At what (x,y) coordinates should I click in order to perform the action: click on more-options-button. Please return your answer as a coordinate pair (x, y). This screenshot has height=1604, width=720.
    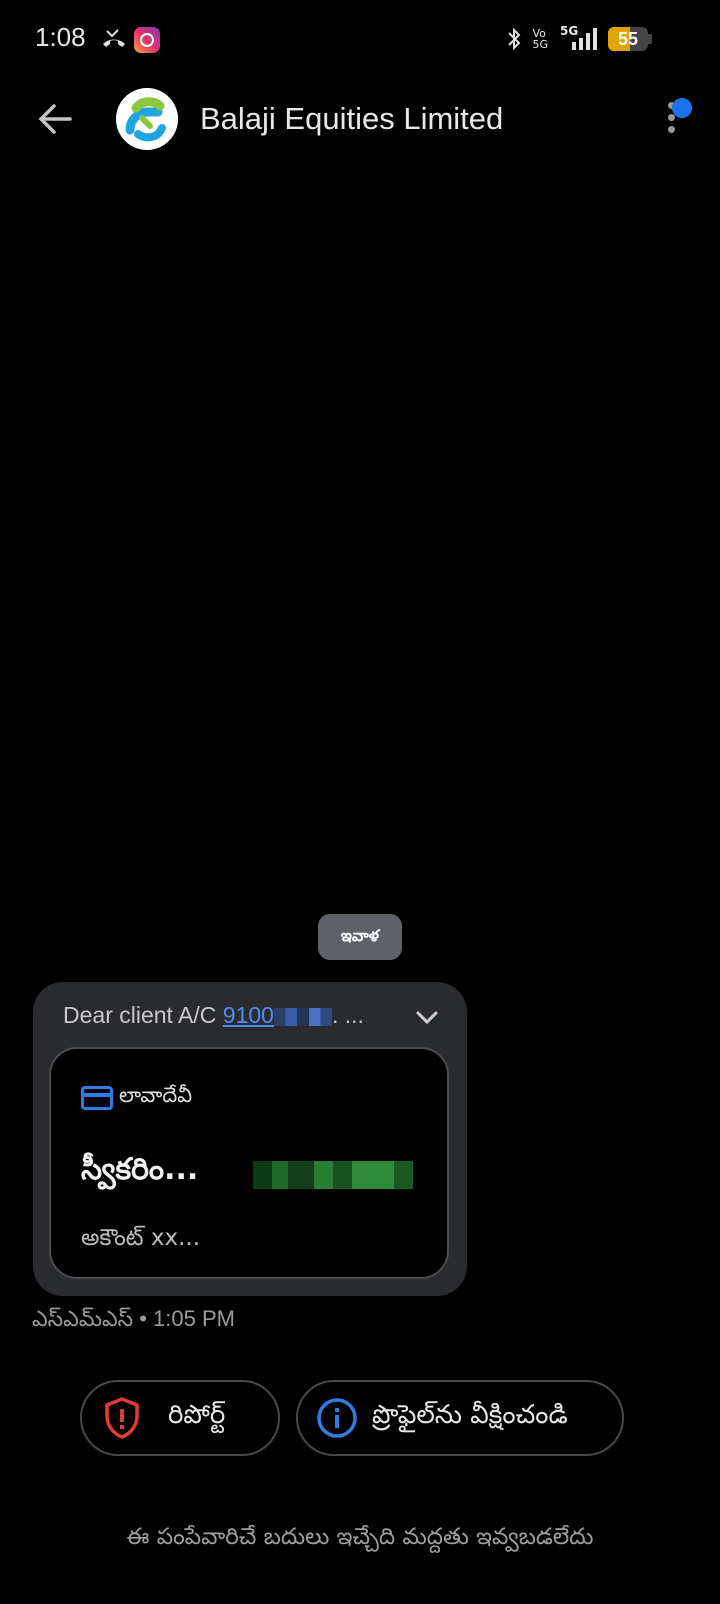
    Looking at the image, I should click on (672, 119).